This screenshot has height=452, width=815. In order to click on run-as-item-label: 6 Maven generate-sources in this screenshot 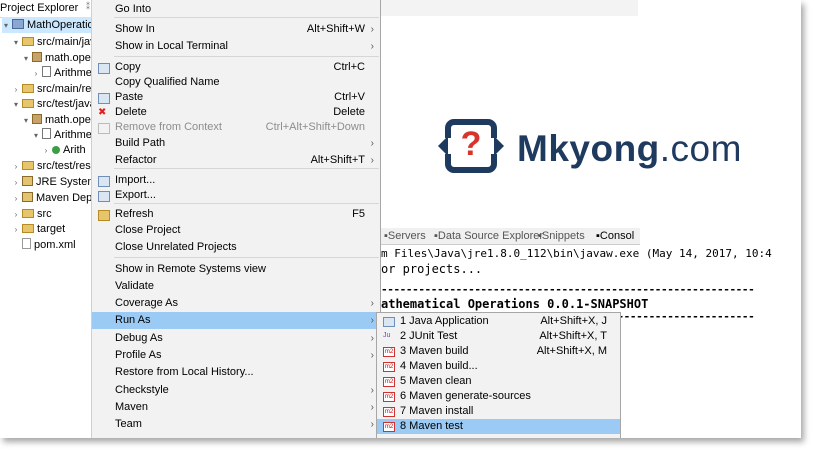, I will do `click(465, 396)`.